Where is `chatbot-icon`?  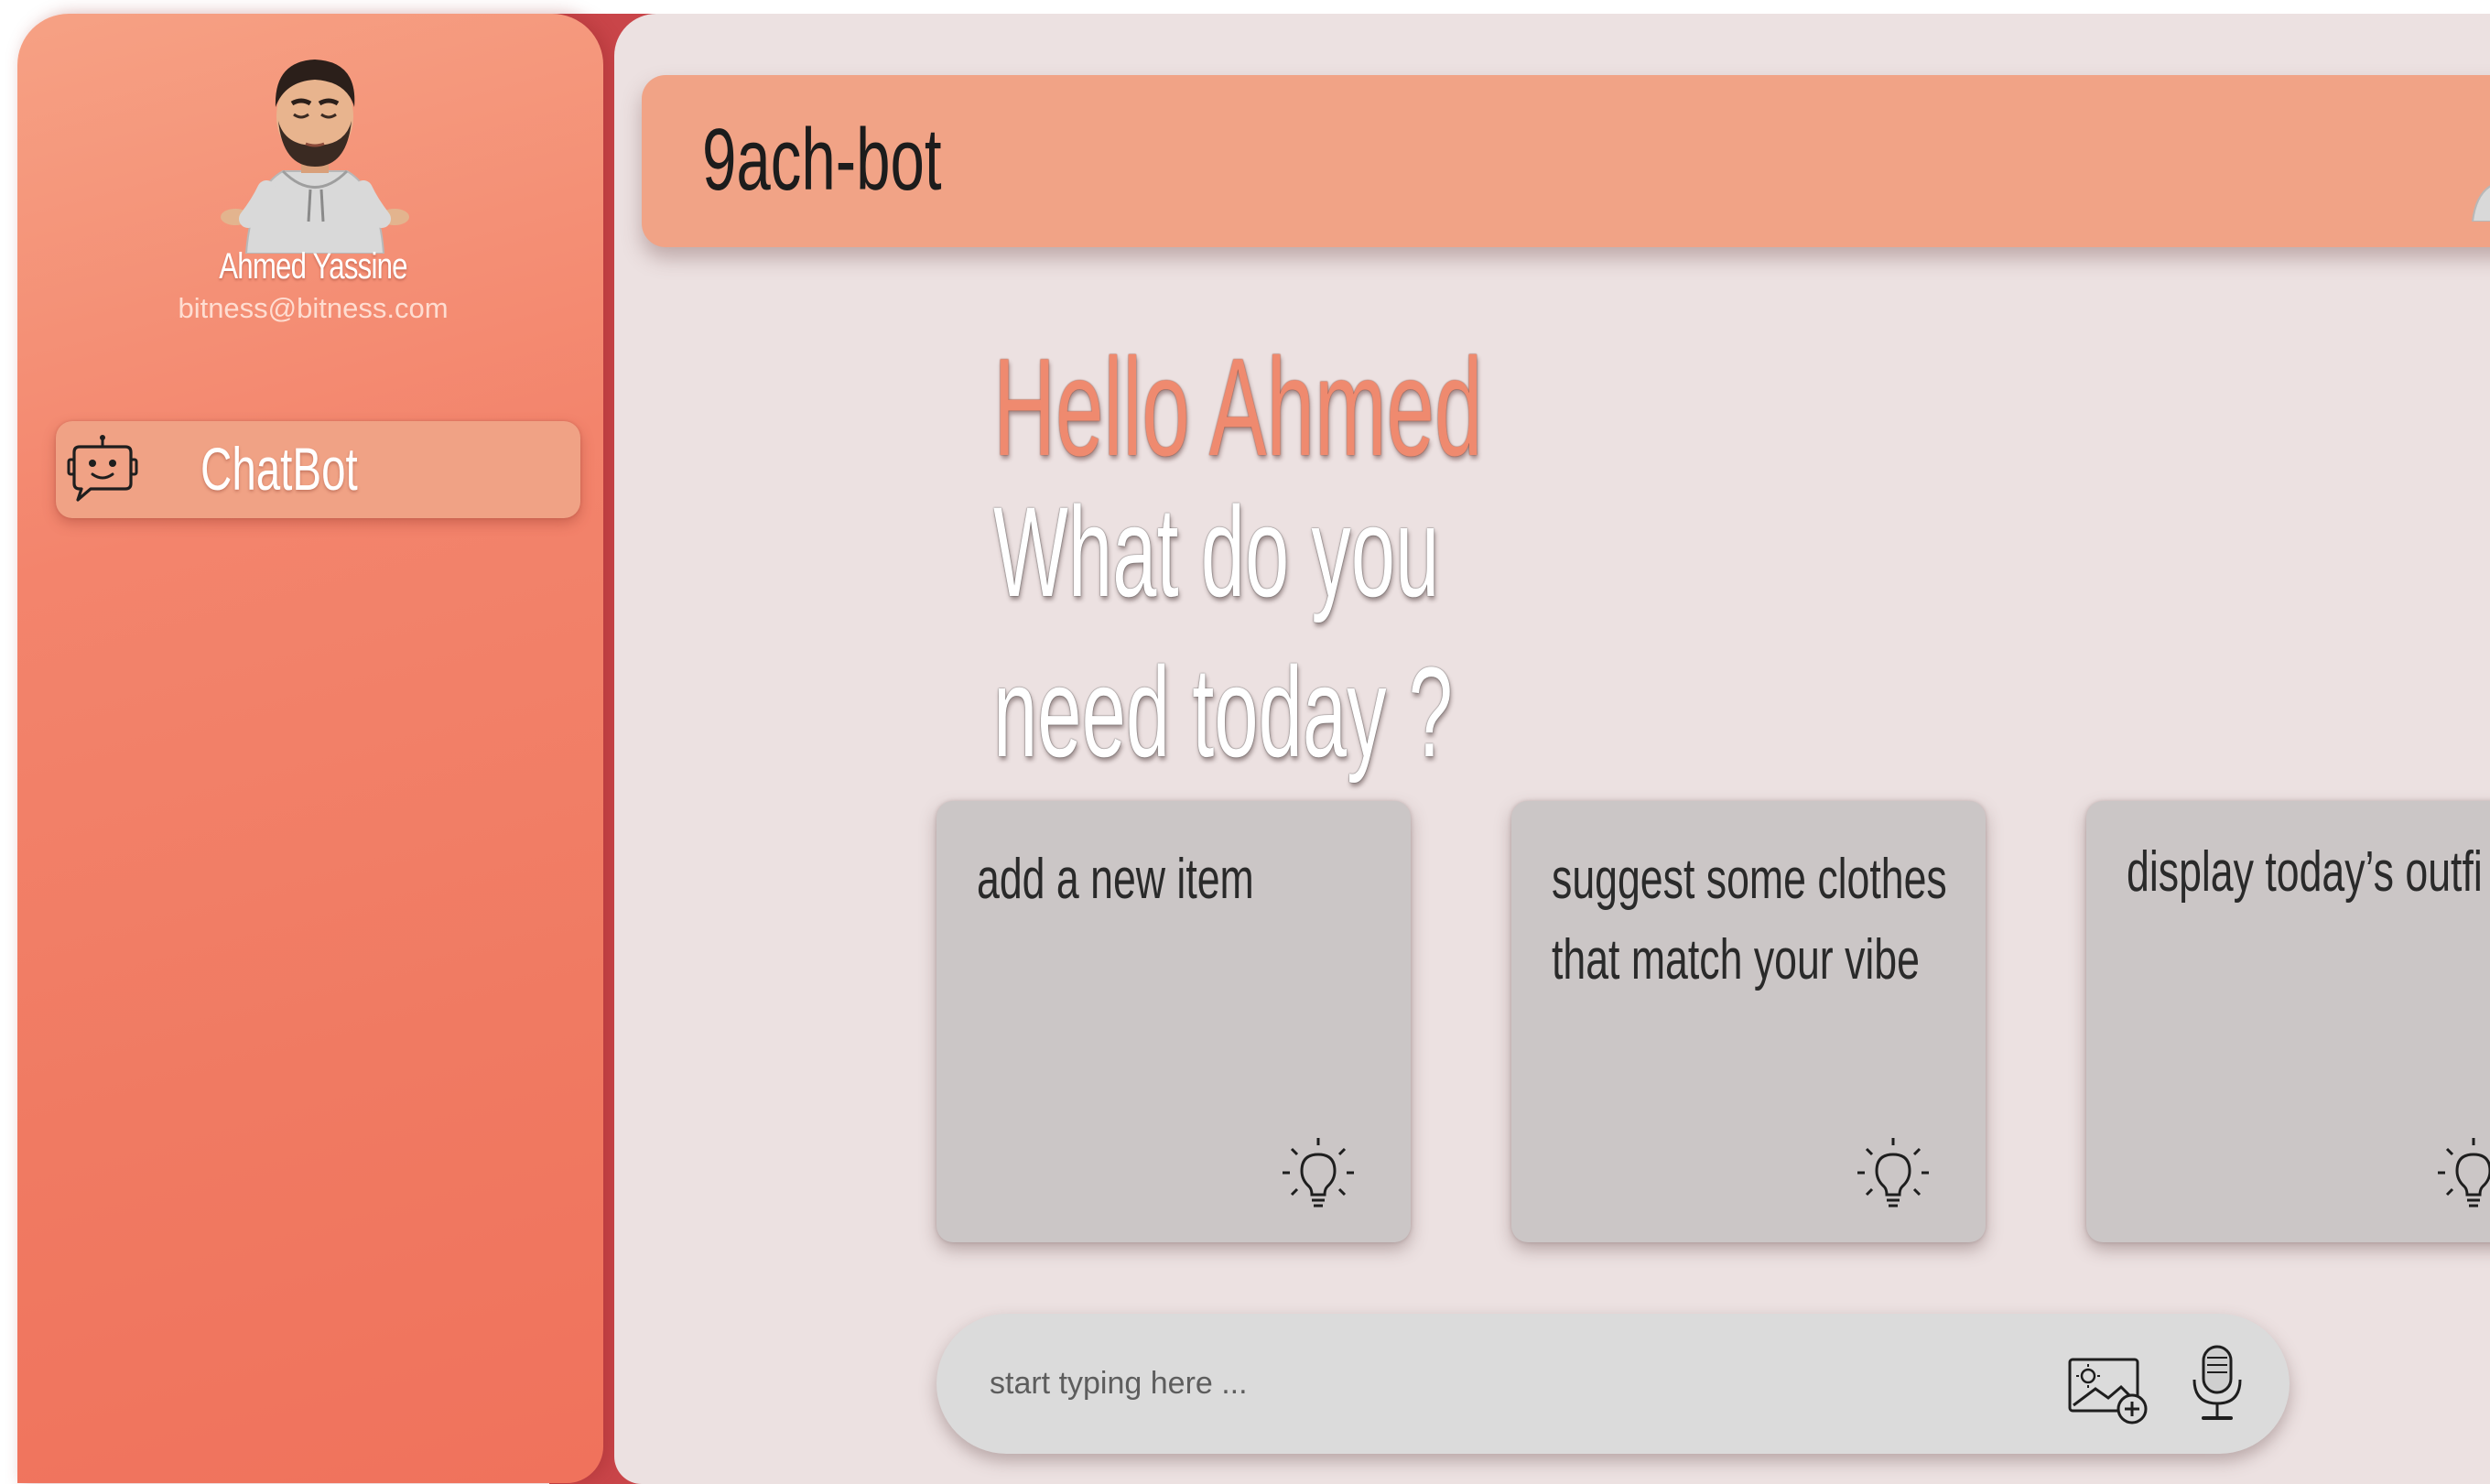
chatbot-icon is located at coordinates (102, 469).